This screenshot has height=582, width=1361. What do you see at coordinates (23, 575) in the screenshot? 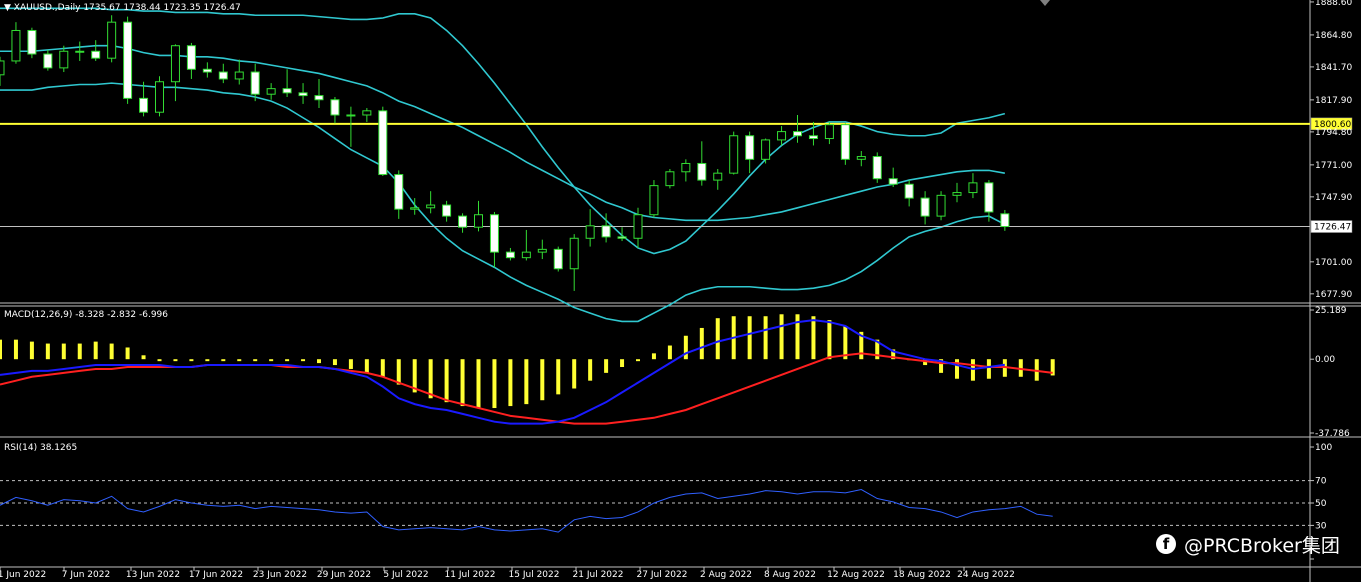
I see `time-tick-label: 1 Jun 2022` at bounding box center [23, 575].